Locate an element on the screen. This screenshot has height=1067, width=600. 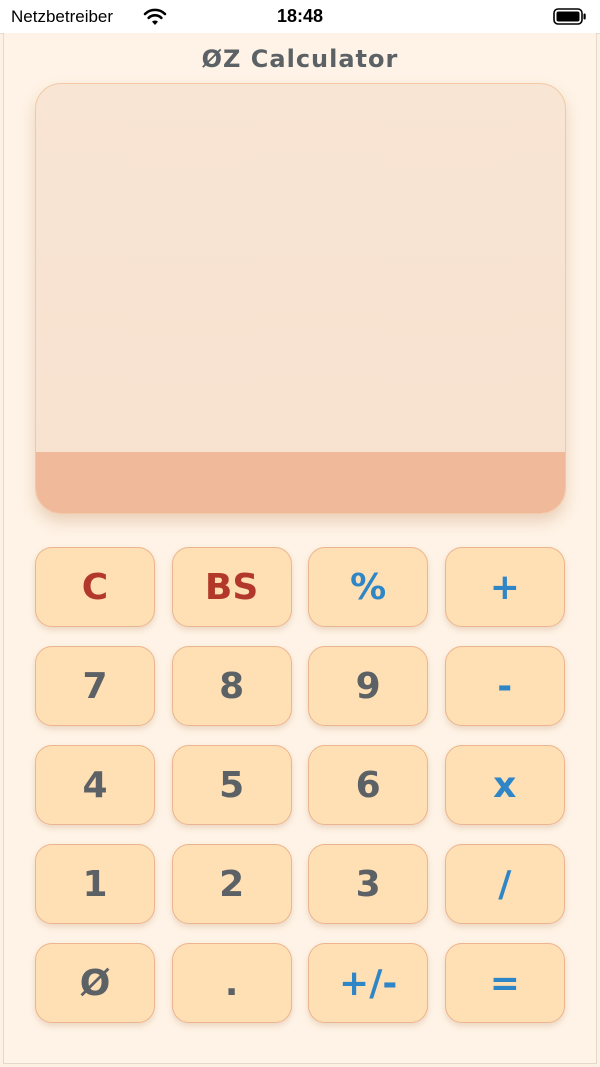
digit-9-button: 9 is located at coordinates (368, 686).